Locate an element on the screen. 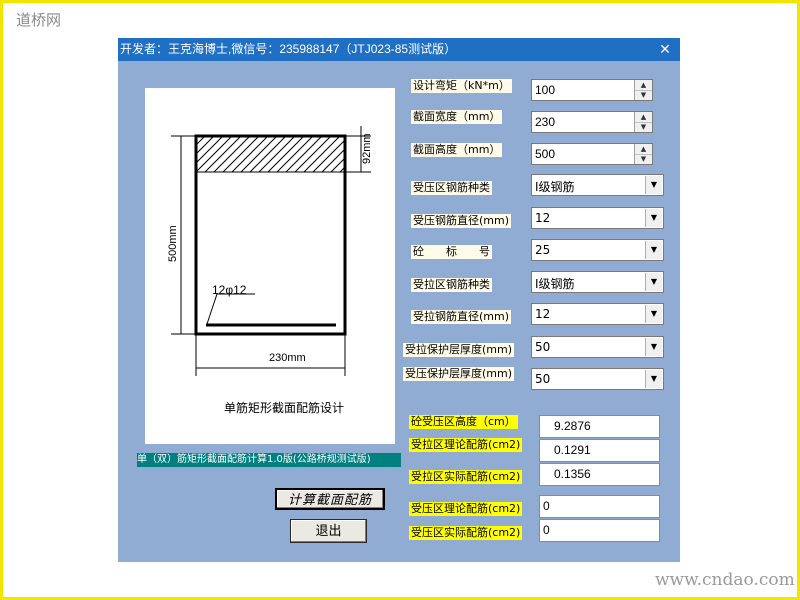 The width and height of the screenshot is (800, 600). tens-actual-label: 受拉区实际配筋(cm2) is located at coordinates (466, 477).